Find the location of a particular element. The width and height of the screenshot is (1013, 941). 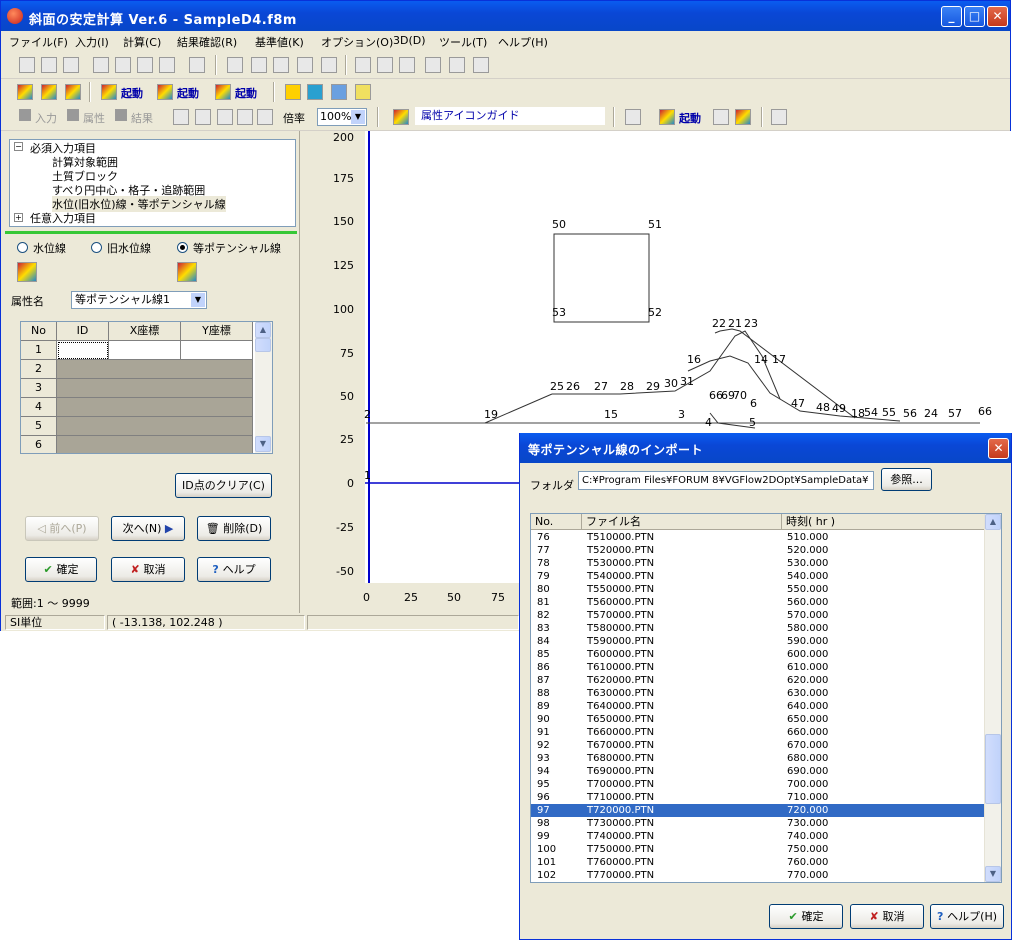

run1-icon is located at coordinates (109, 92).